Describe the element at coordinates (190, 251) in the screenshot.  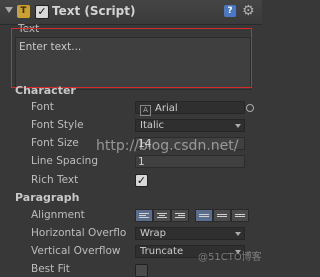
I see `vertical-overflow-dropdown: Truncate` at that location.